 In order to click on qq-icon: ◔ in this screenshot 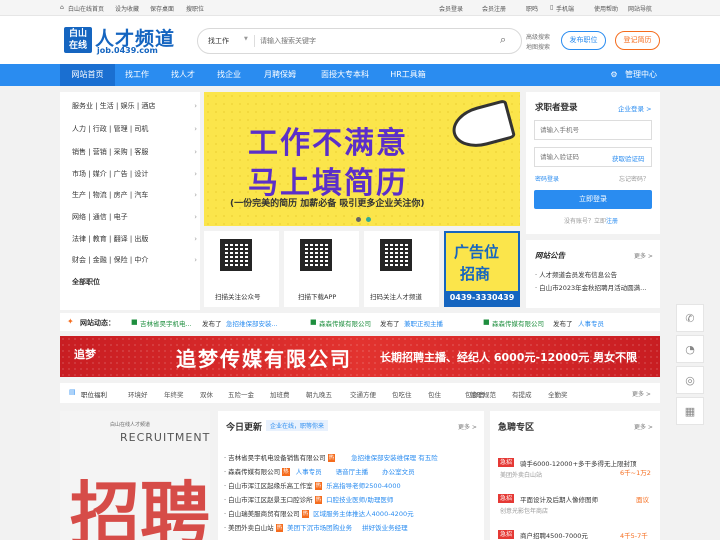, I will do `click(690, 349)`.